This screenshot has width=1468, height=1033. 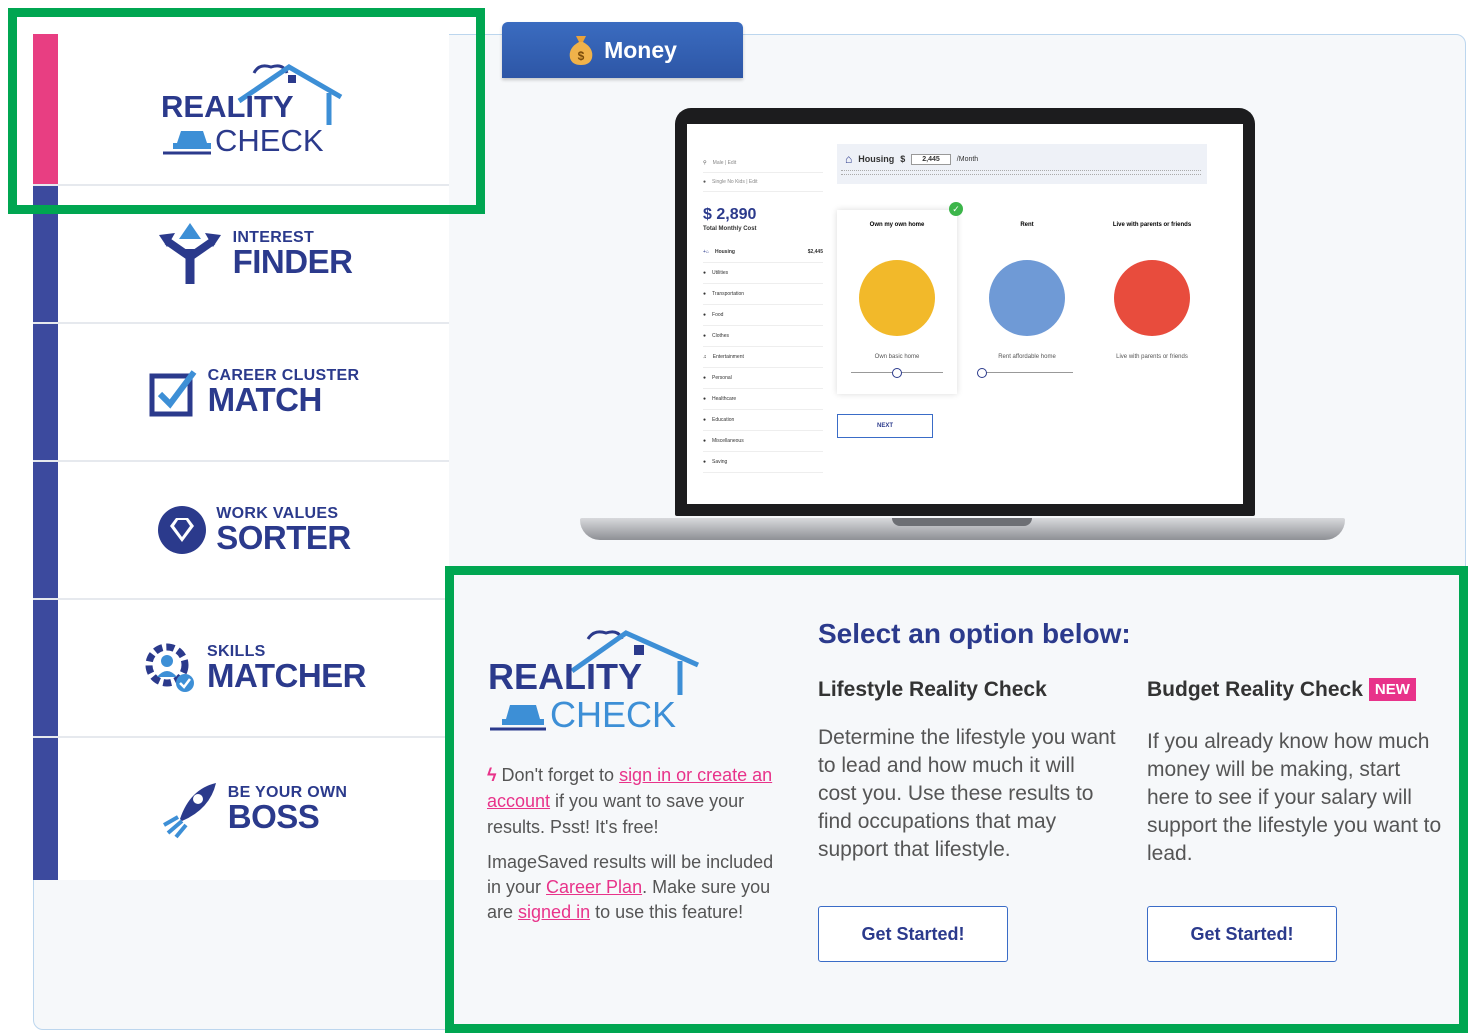 I want to click on selected-check-icon: ✓, so click(x=956, y=209).